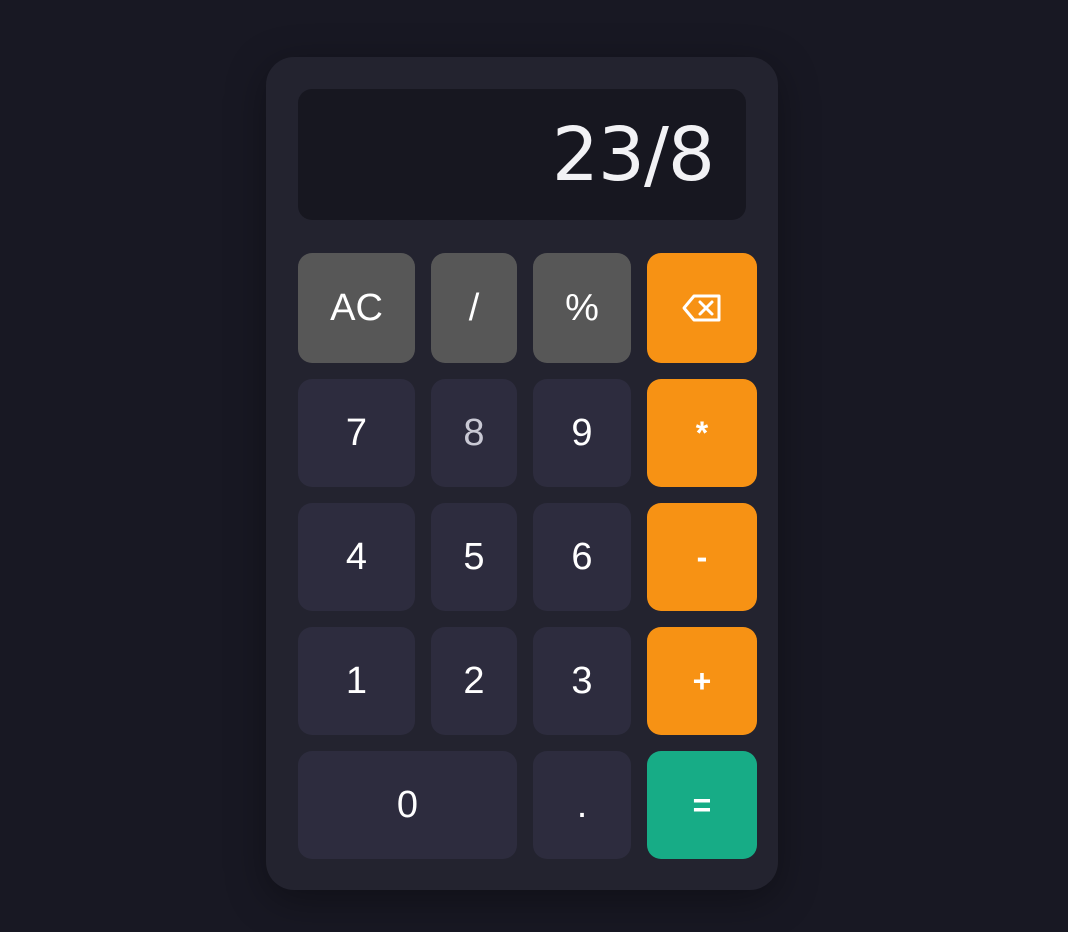  What do you see at coordinates (582, 557) in the screenshot?
I see `six-button: 6` at bounding box center [582, 557].